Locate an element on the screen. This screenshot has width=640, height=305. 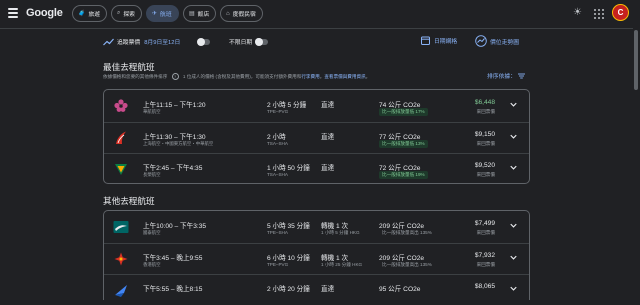
airline-logo-blue is located at coordinates (121, 290).